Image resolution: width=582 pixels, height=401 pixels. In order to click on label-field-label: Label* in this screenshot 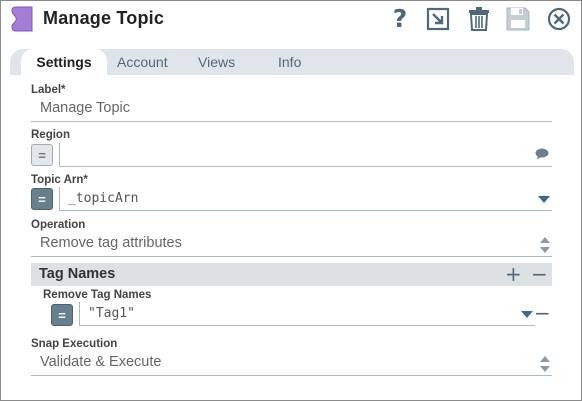, I will do `click(48, 90)`.